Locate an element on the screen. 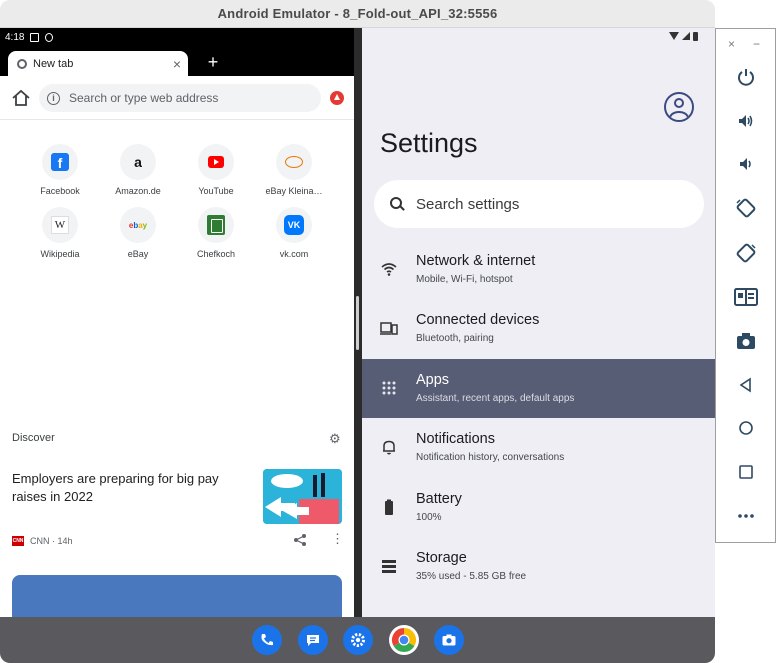 This screenshot has height=663, width=776. more-options-icon: ⋮ is located at coordinates (337, 539).